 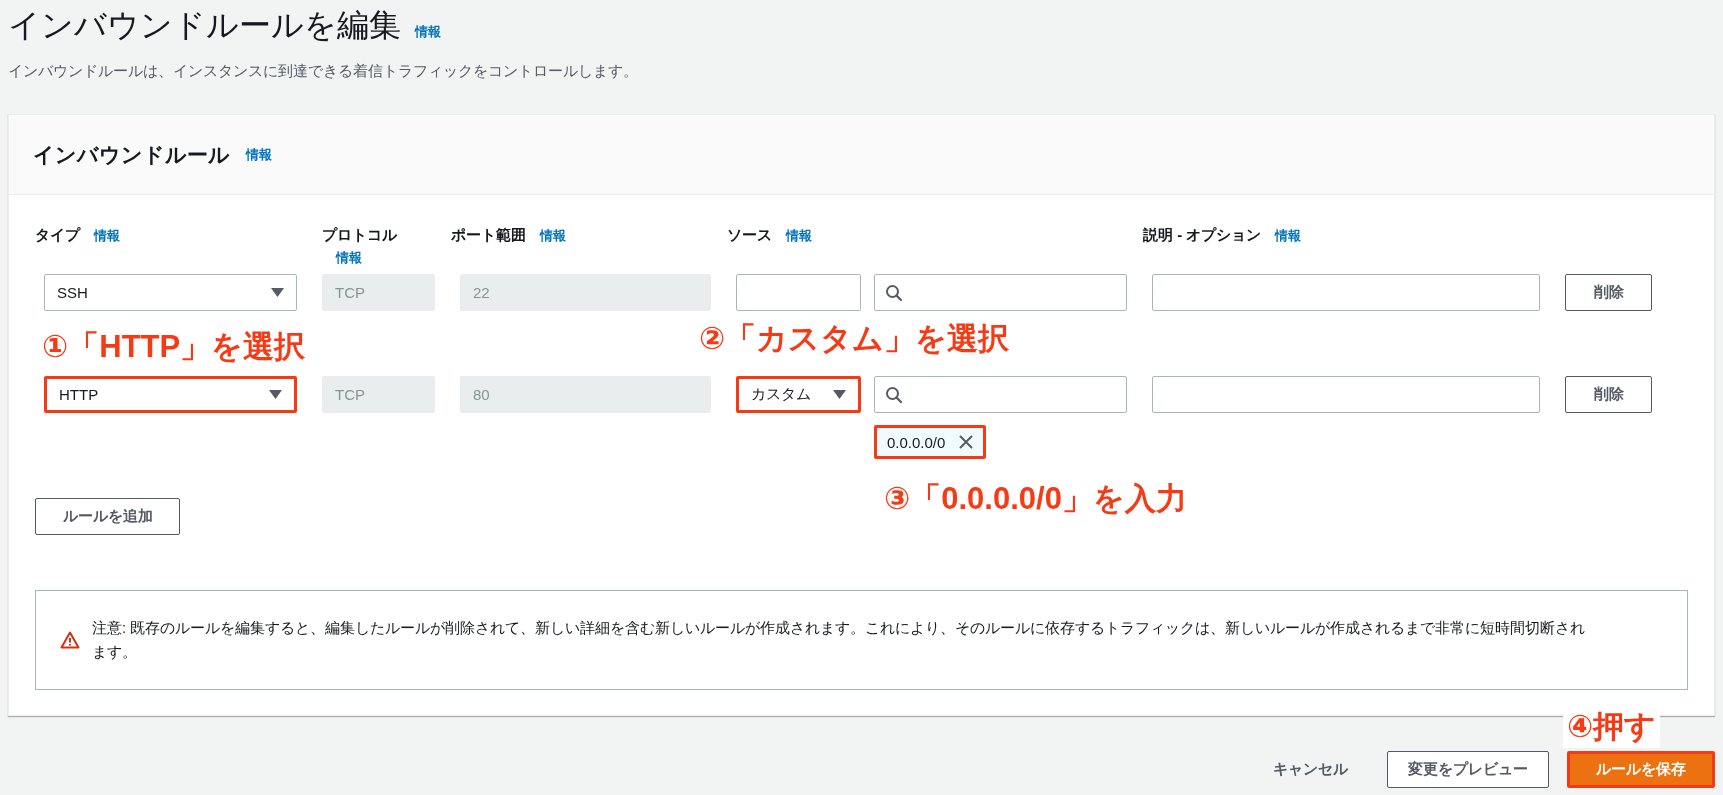 What do you see at coordinates (170, 292) in the screenshot?
I see `type-select: SSH` at bounding box center [170, 292].